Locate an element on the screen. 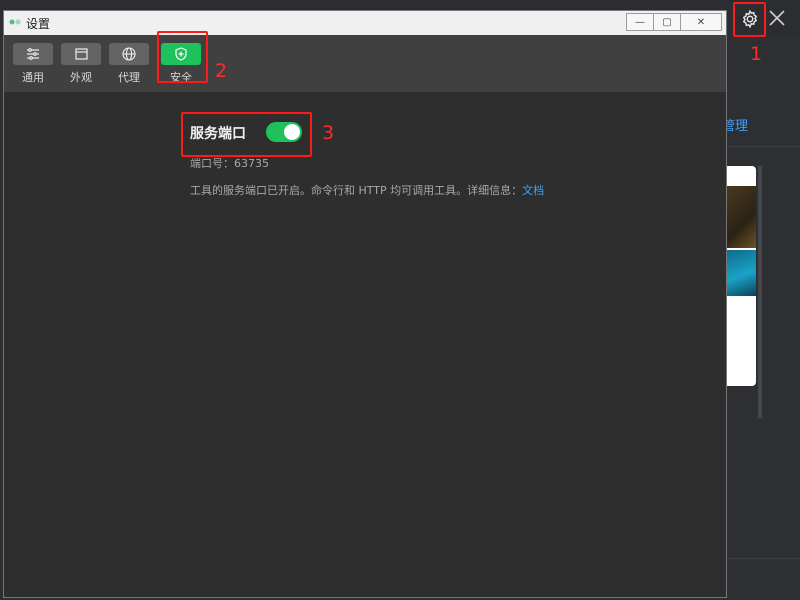  minimize-button: — is located at coordinates (640, 22).